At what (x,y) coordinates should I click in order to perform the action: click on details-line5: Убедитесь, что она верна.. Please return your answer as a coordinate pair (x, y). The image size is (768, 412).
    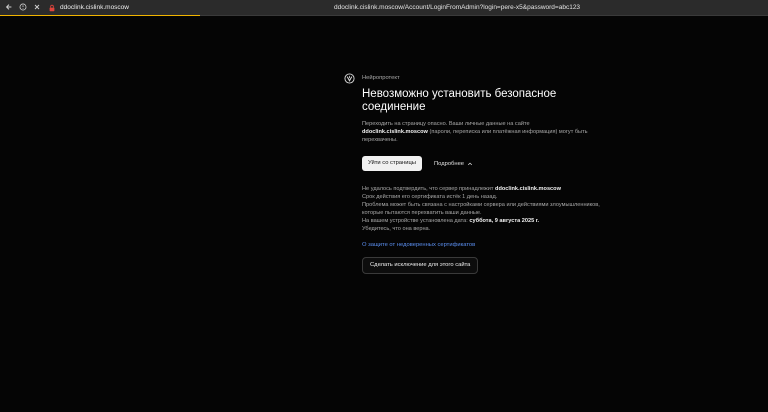
    Looking at the image, I should click on (396, 228).